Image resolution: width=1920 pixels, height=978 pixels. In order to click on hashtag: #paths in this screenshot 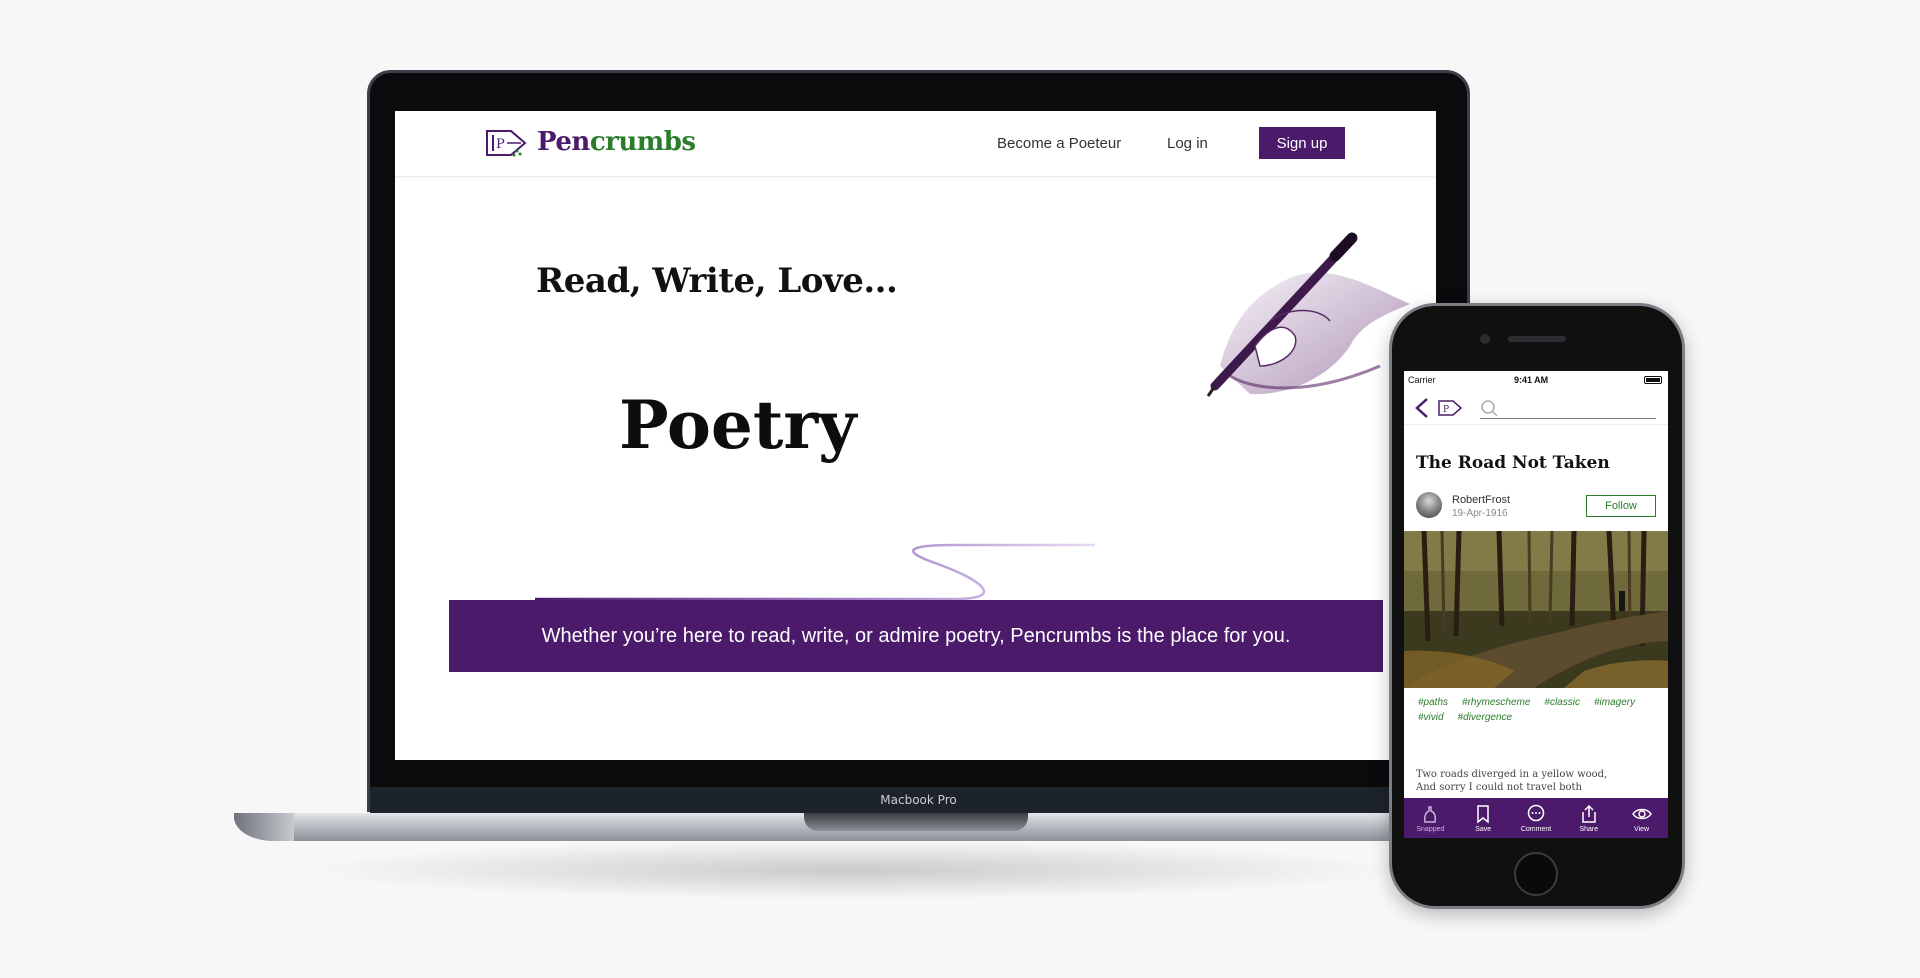, I will do `click(1433, 702)`.